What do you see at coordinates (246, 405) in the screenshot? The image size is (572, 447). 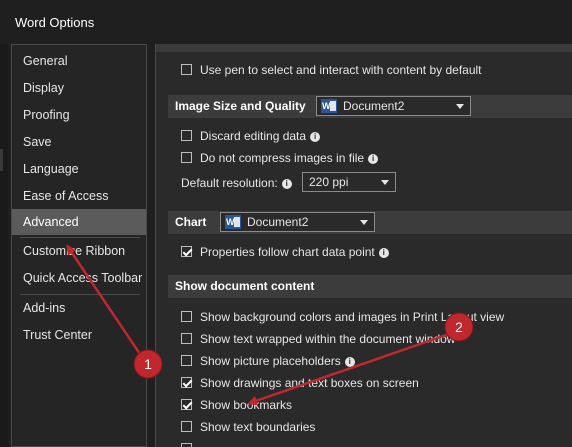 I see `show-bookmarks-label: Show bookmarks` at bounding box center [246, 405].